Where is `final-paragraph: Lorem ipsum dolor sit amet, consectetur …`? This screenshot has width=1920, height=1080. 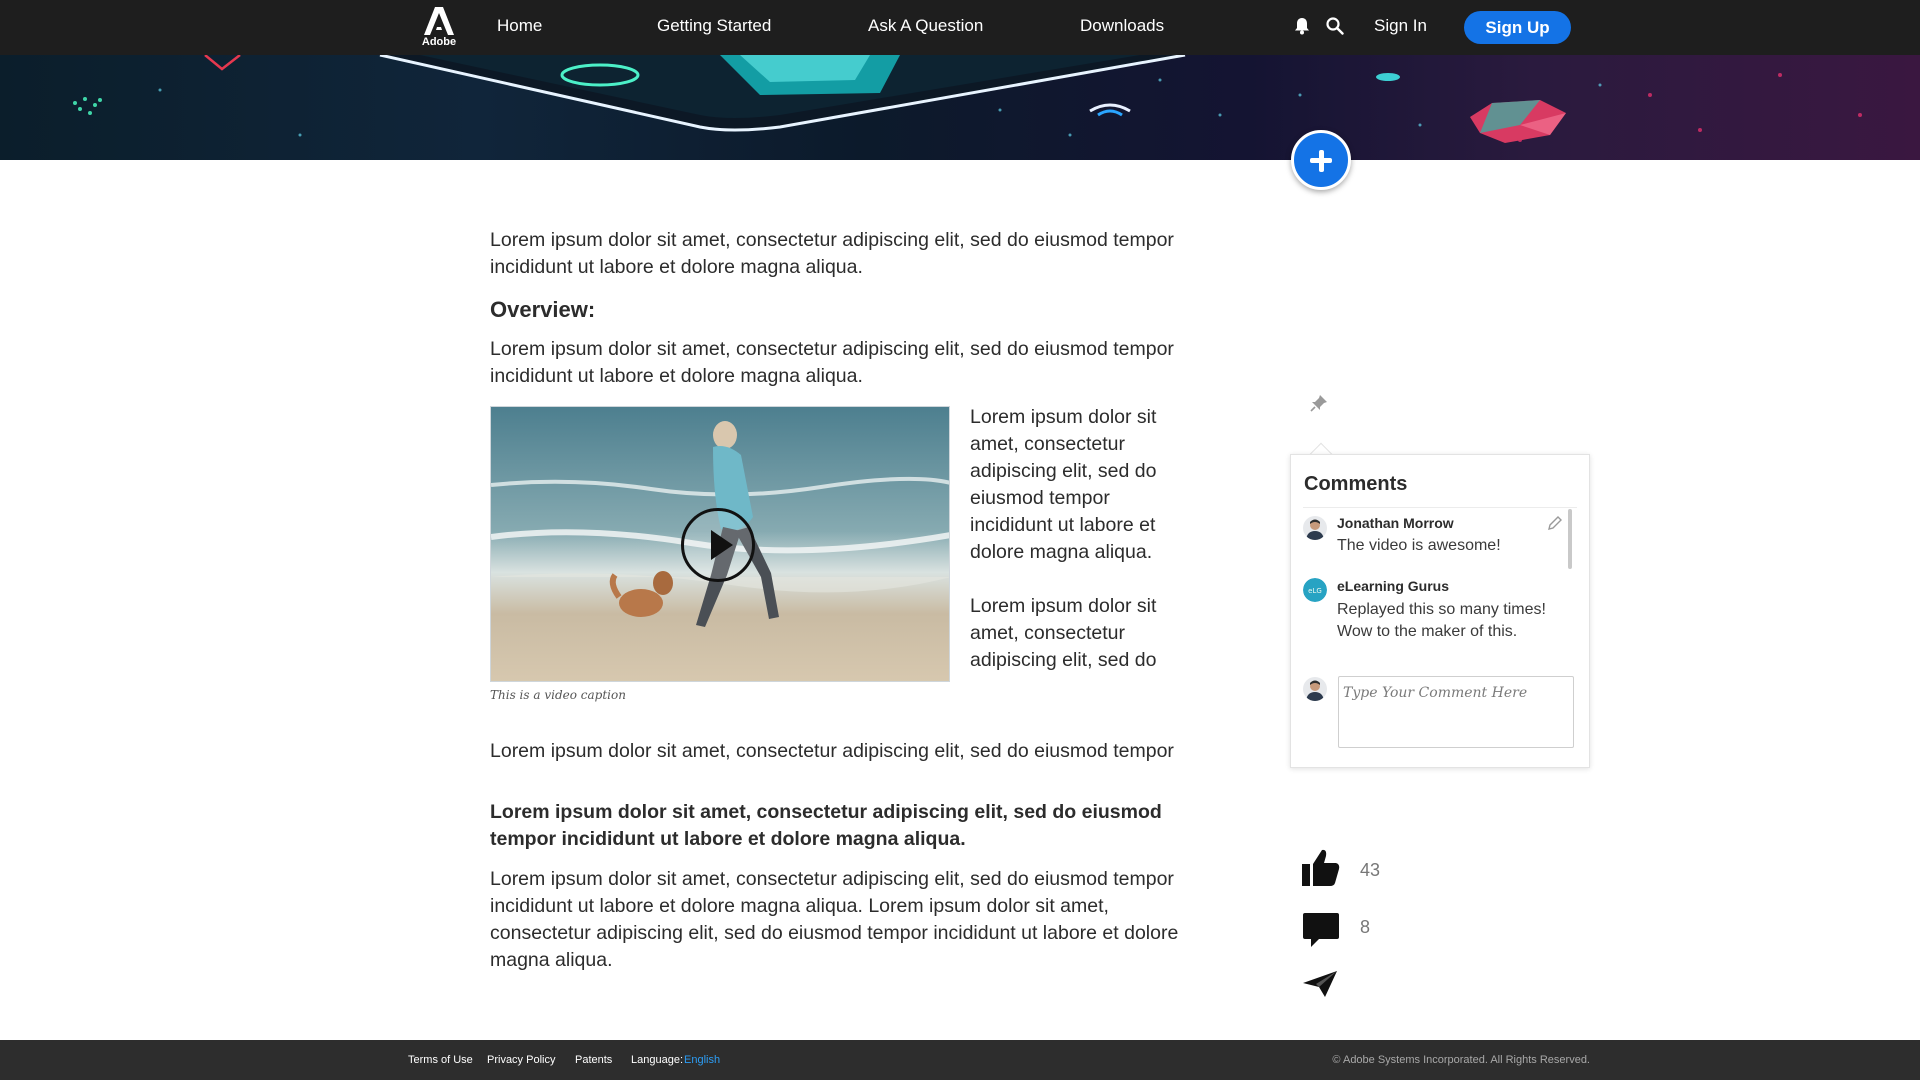 final-paragraph: Lorem ipsum dolor sit amet, consectetur … is located at coordinates (834, 919).